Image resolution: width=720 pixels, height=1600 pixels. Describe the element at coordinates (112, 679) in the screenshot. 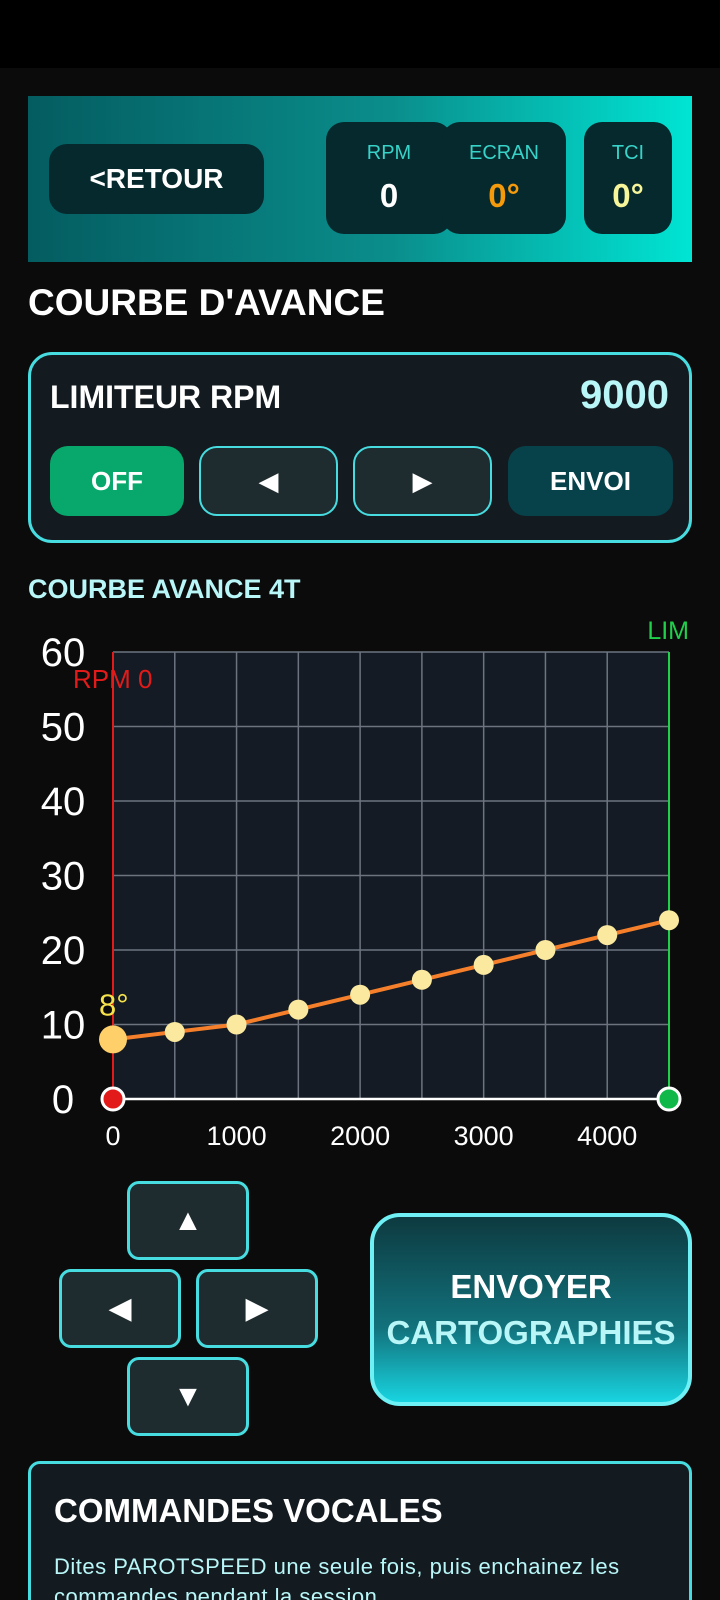

I see `current-rpm-label: RPM 0` at that location.